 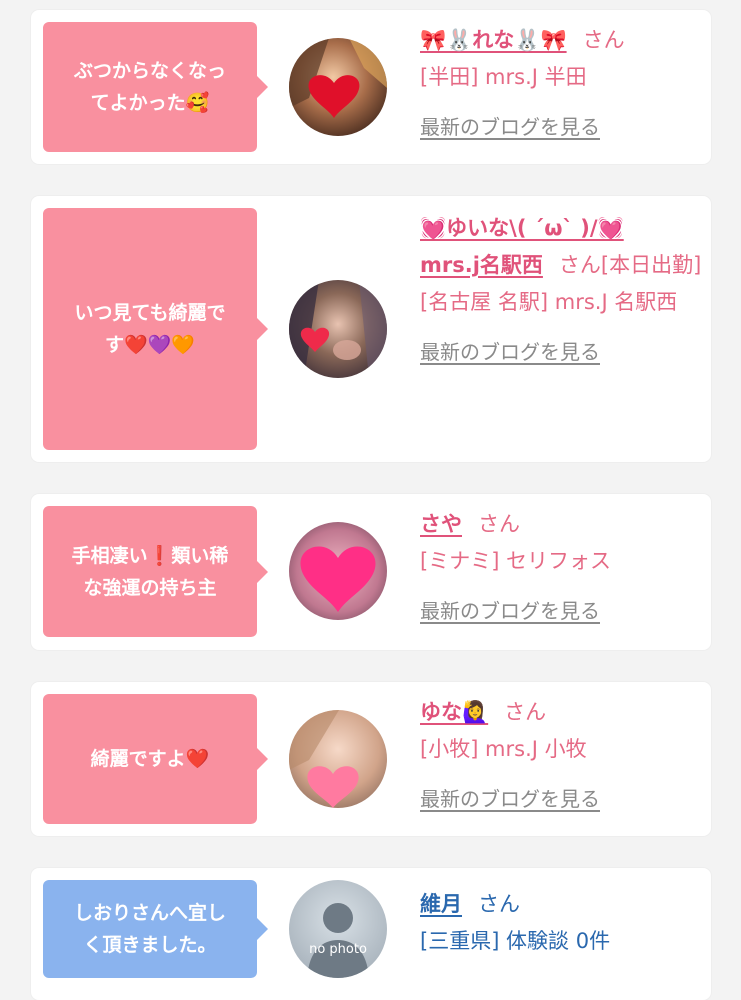 I want to click on avatar: no photo, so click(x=338, y=929).